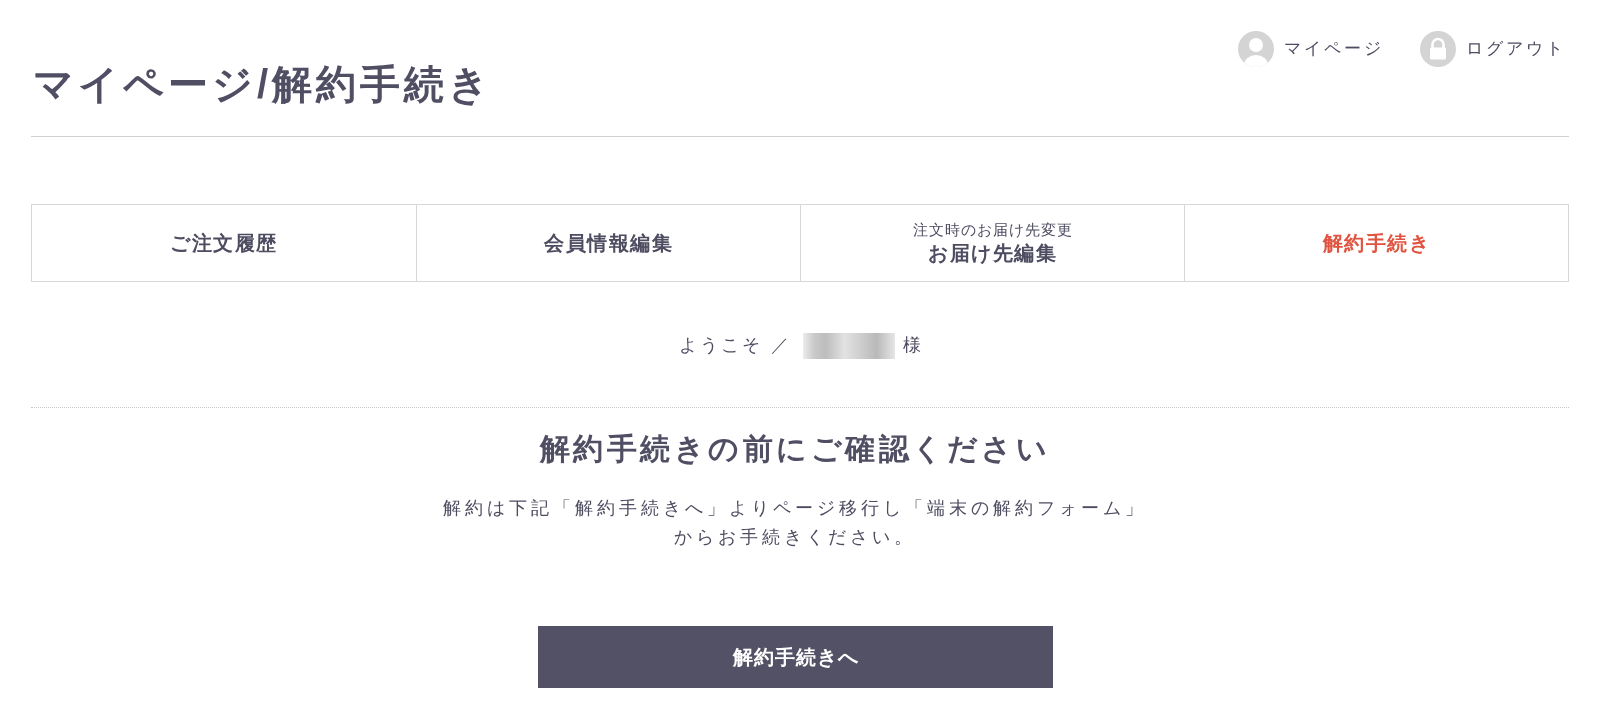  I want to click on cancel-procedure-button: 解約手続きへ, so click(795, 657).